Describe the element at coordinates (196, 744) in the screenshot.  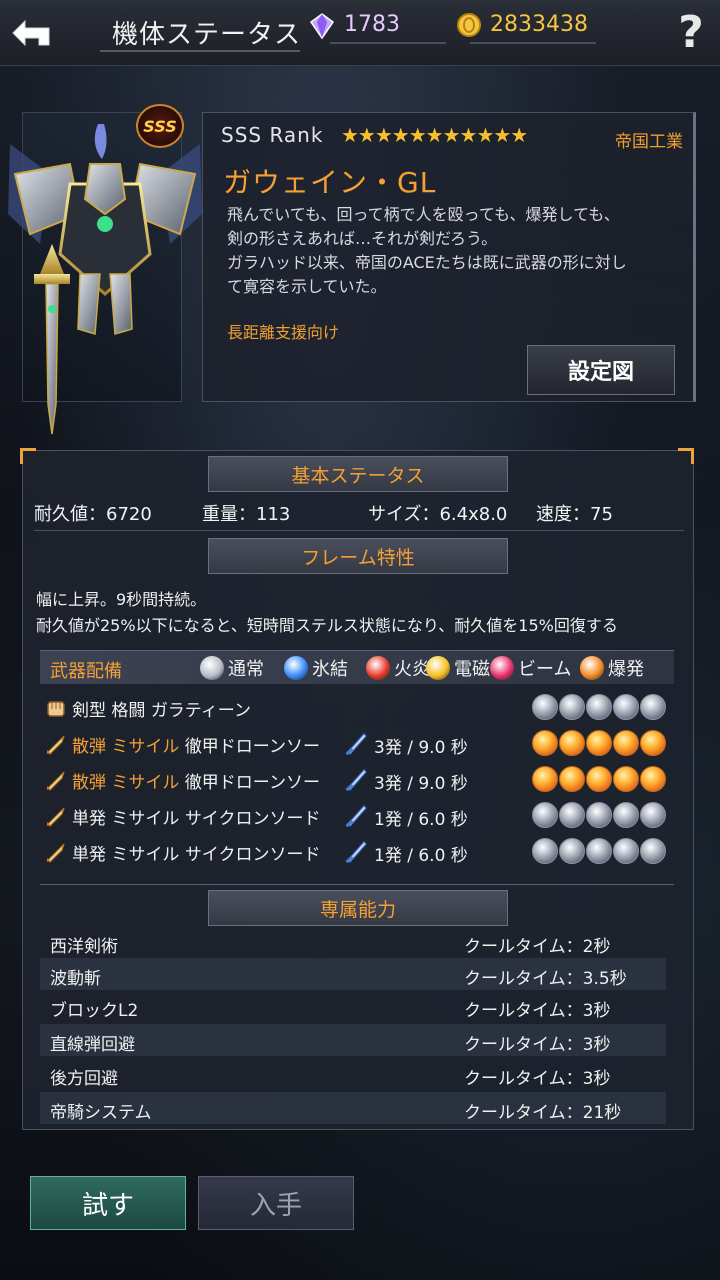
I see `weapon-label: 散弾 ミサイル 徹甲ドローンソー` at that location.